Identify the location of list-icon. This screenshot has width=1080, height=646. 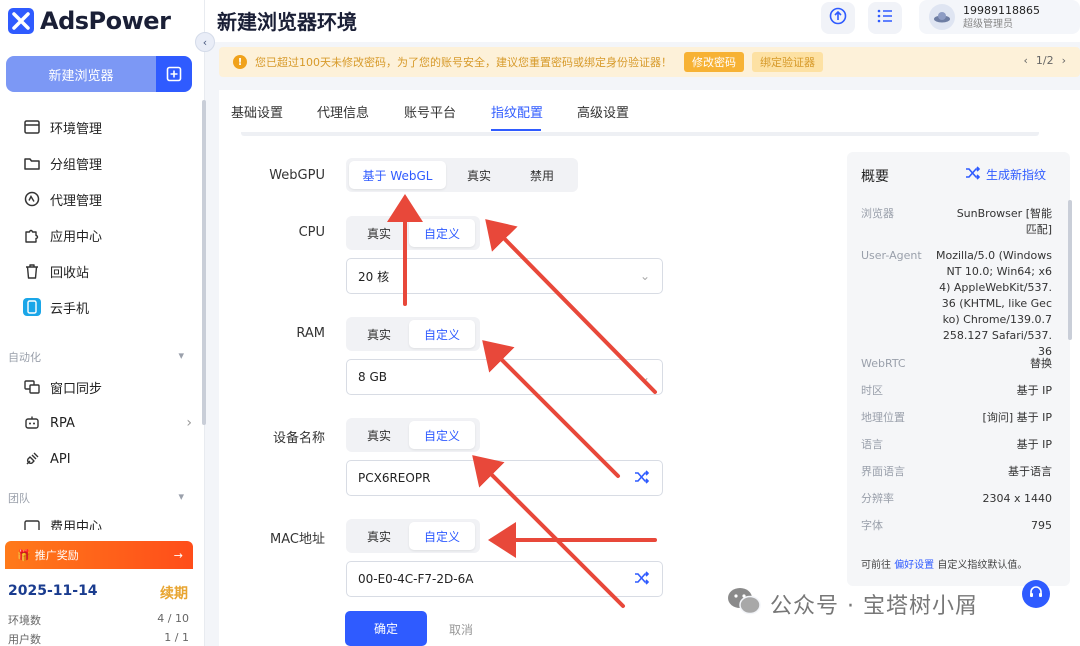
(885, 18).